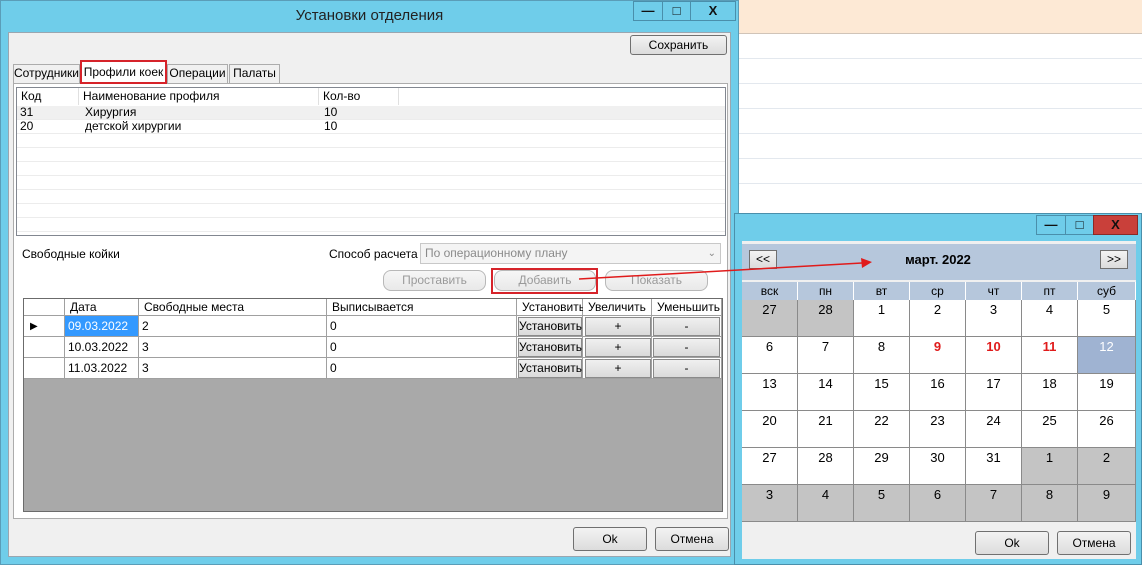  I want to click on calendar-day: 22, so click(882, 429).